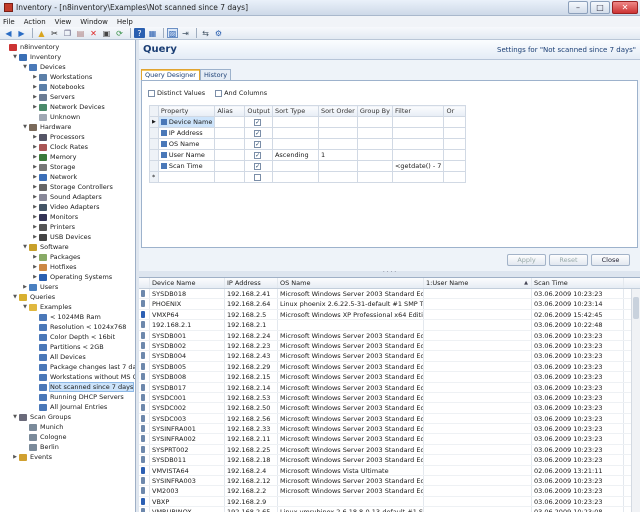 The image size is (640, 512). I want to click on tree-node: ▼ Devices, so click(44, 67).